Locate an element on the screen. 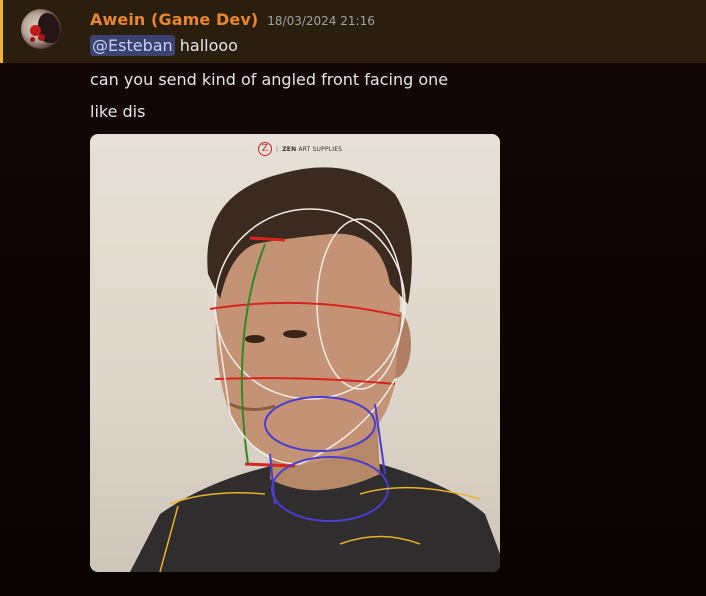  avatar is located at coordinates (41, 29).